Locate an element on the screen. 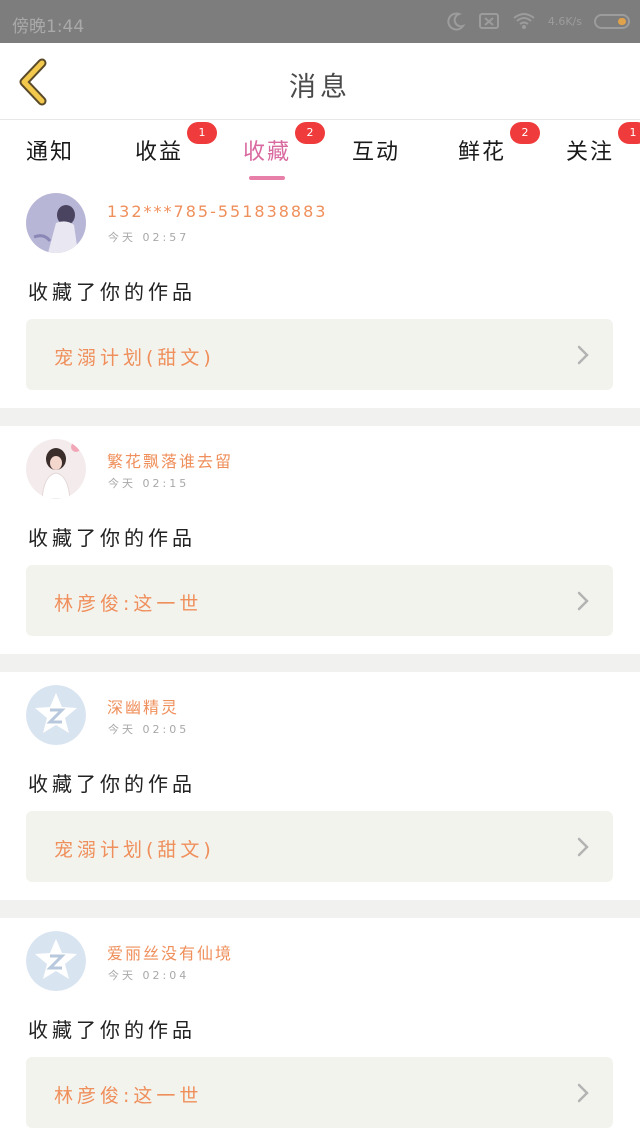 Image resolution: width=640 pixels, height=1146 pixels. tab-label: 关注 is located at coordinates (590, 152).